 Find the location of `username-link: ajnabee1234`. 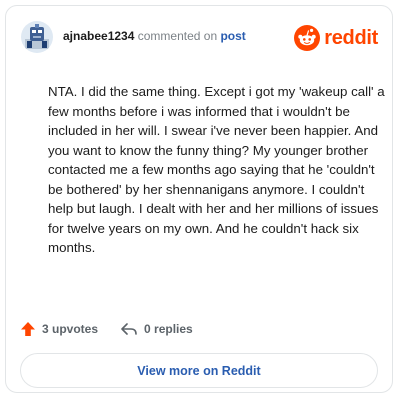

username-link: ajnabee1234 is located at coordinates (98, 36).